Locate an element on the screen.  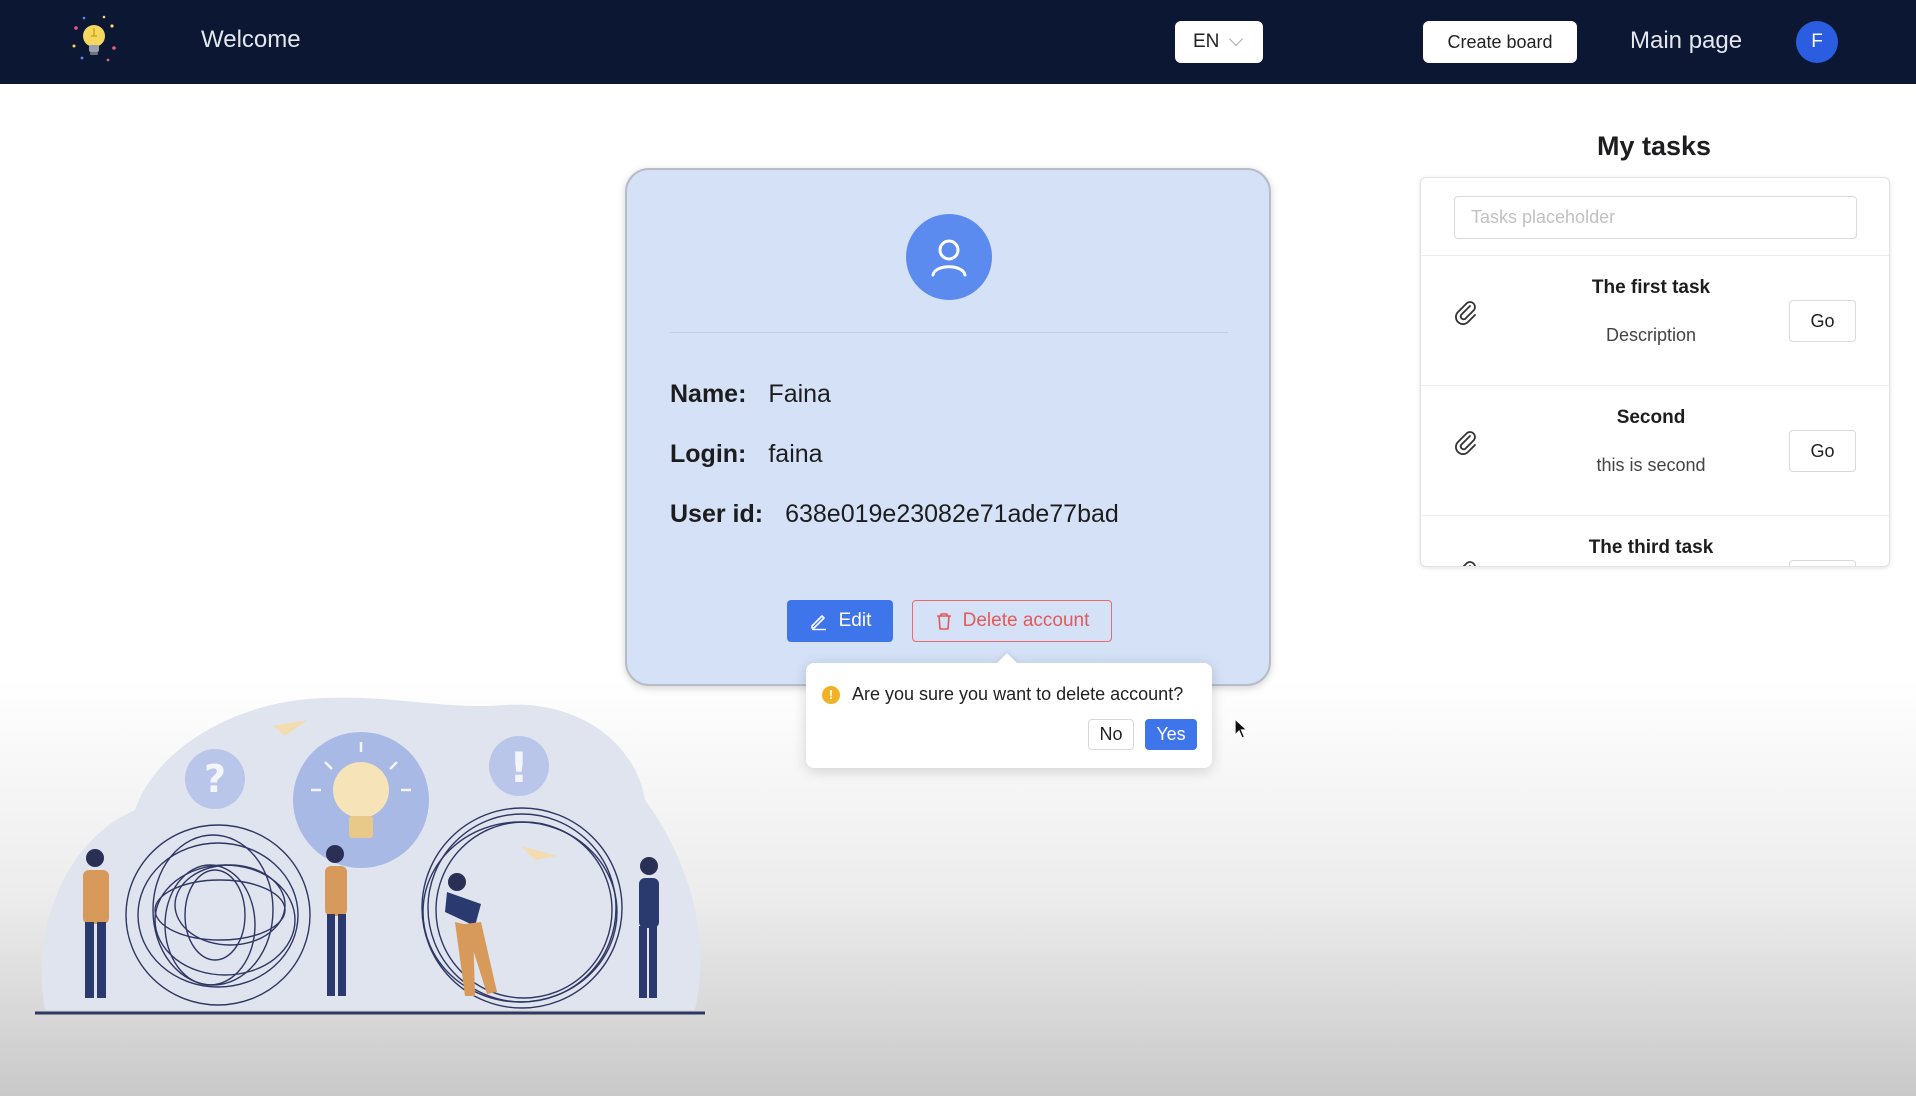
user-avatar: F is located at coordinates (1817, 42).